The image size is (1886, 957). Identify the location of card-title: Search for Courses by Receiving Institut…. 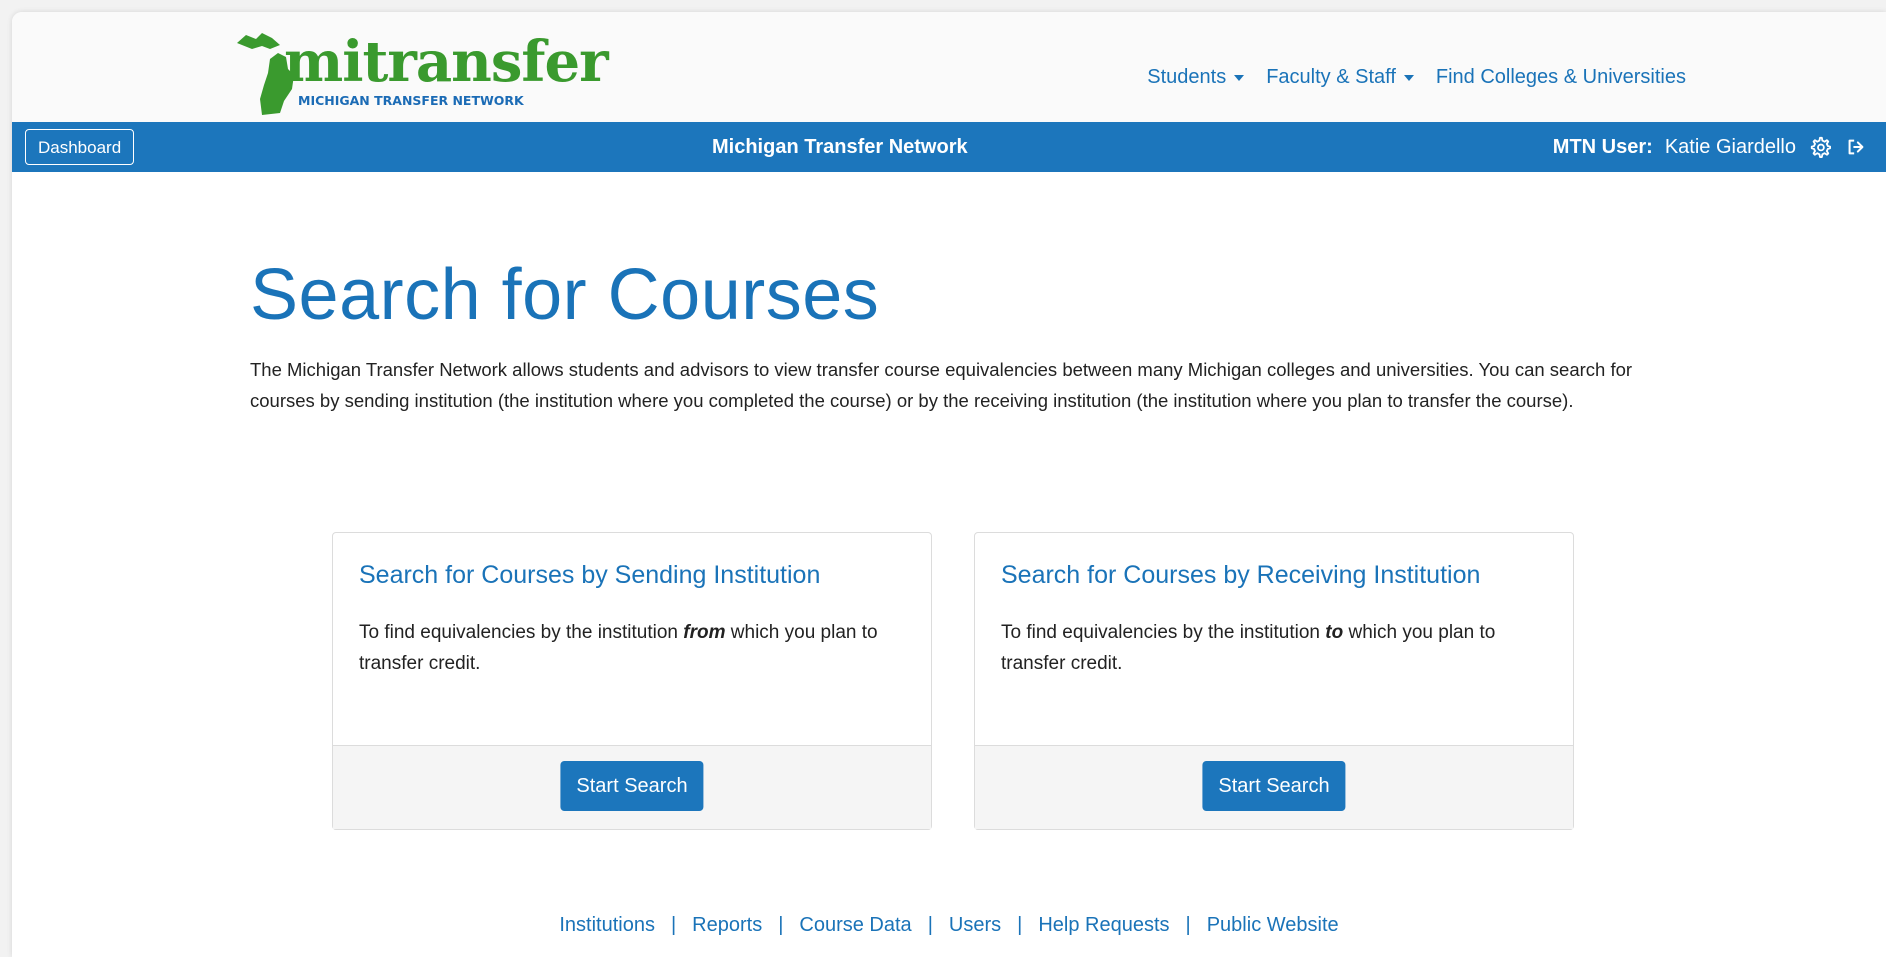
(1241, 575).